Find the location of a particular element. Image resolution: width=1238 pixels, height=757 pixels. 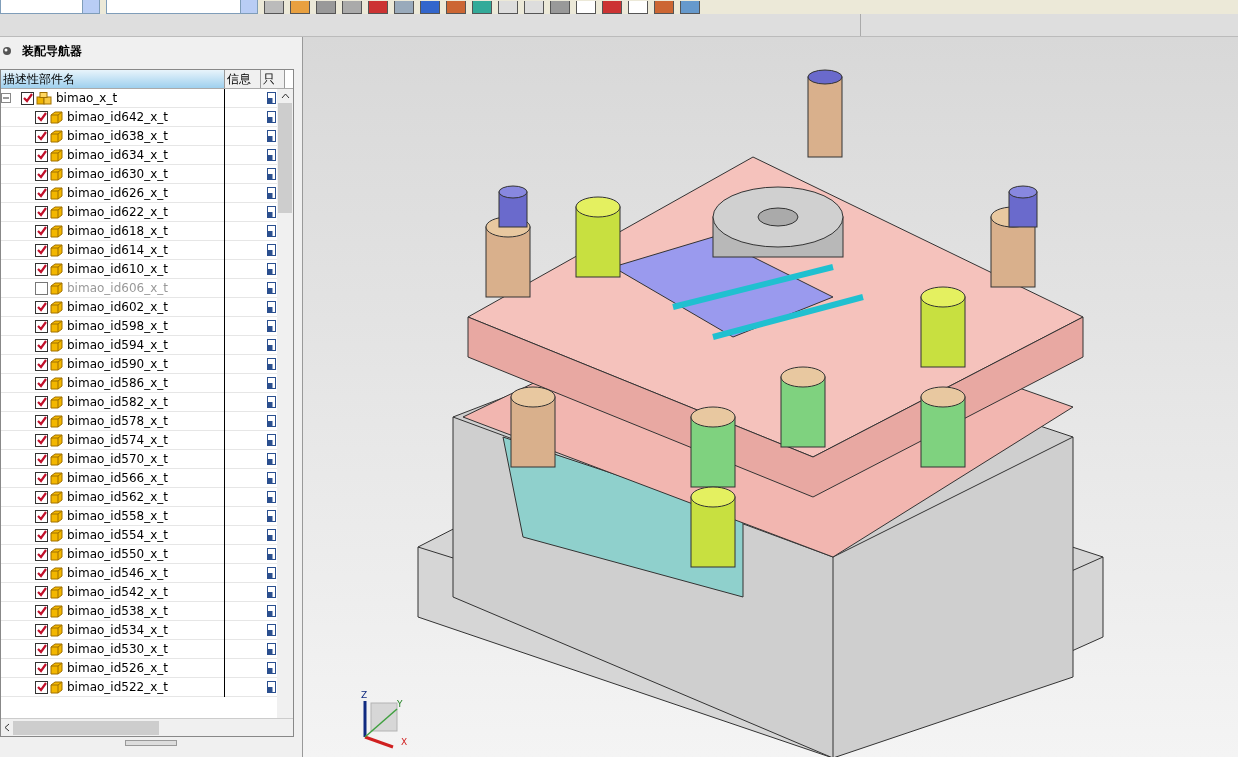

tree-item: bimao_id638_x_t is located at coordinates (117, 136).